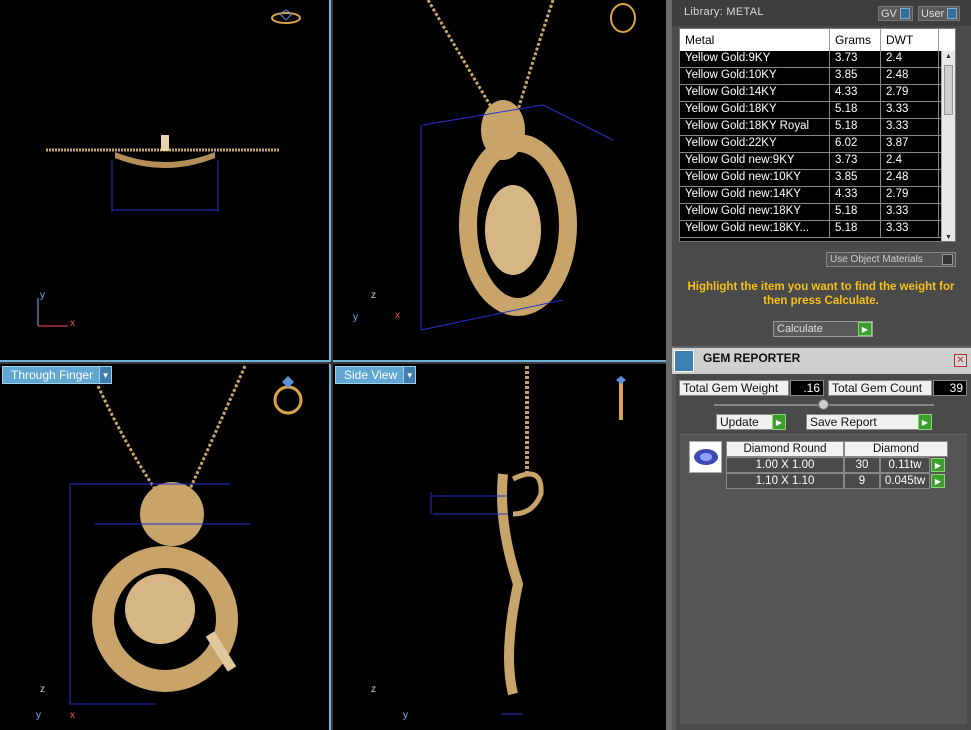 This screenshot has height=730, width=971. Describe the element at coordinates (807, 388) in the screenshot. I see `total-gem-weight-value: .16` at that location.